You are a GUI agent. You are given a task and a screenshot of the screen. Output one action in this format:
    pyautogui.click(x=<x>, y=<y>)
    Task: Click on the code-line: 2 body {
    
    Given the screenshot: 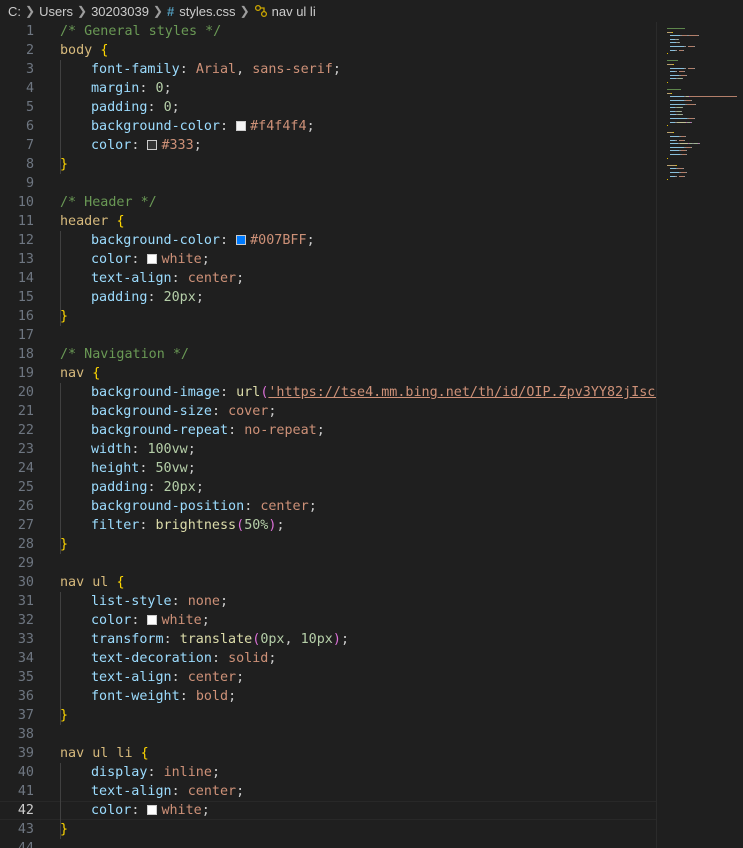 What is the action you would take?
    pyautogui.click(x=328, y=50)
    